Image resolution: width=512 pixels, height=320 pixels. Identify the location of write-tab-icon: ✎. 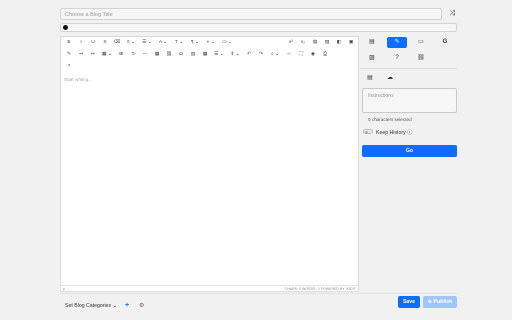
(397, 42).